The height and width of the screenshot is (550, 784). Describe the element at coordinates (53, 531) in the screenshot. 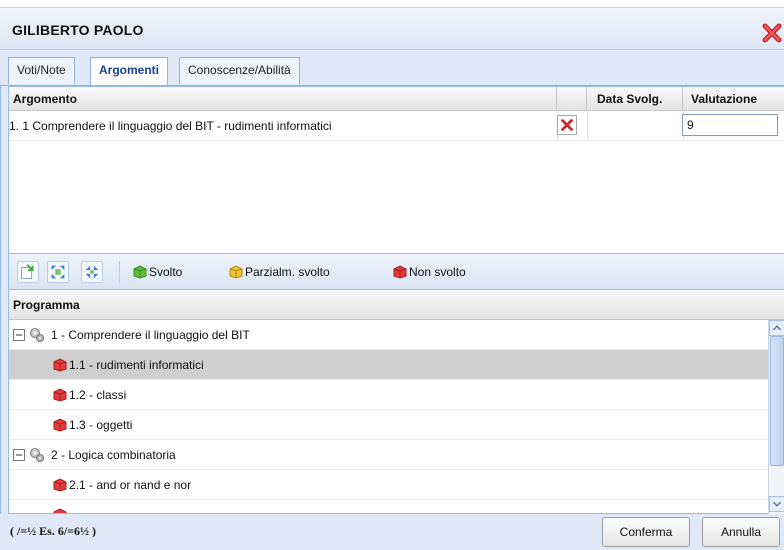

I see `grade-notation-hint: ( /=½ Es. 6/=6½ )` at that location.